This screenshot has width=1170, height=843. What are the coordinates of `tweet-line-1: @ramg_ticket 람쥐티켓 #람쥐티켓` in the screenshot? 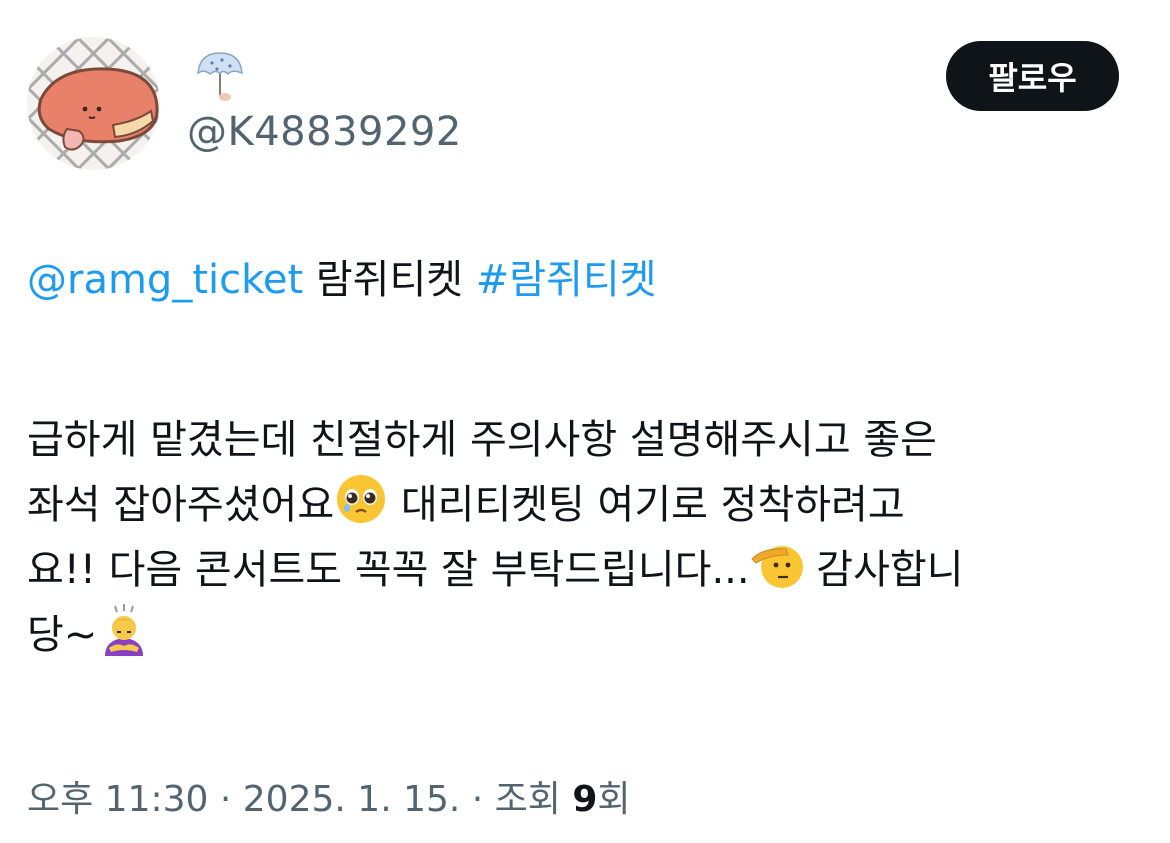 It's located at (577, 280).